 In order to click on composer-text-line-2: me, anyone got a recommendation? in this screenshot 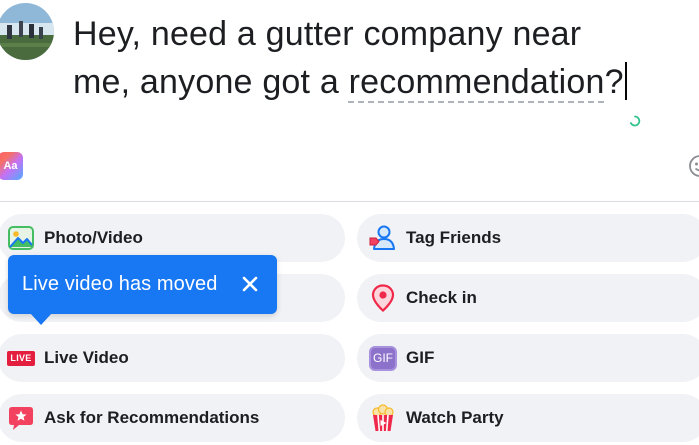, I will do `click(378, 82)`.